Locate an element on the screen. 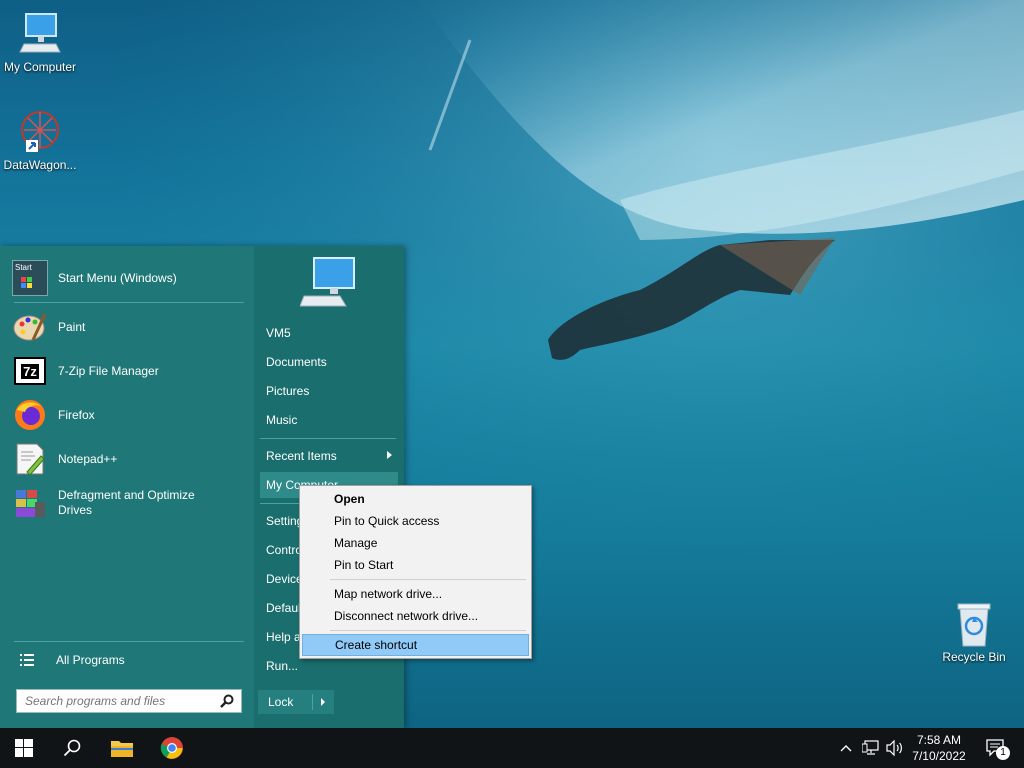 This screenshot has height=768, width=1024. defrag-icon is located at coordinates (30, 503).